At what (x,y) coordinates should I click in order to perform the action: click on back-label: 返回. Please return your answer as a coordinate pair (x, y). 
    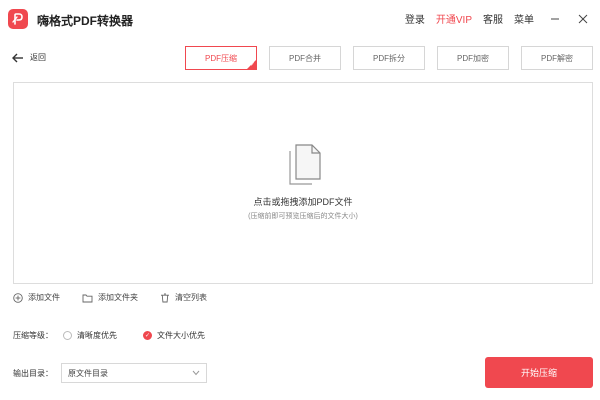
    Looking at the image, I should click on (38, 57).